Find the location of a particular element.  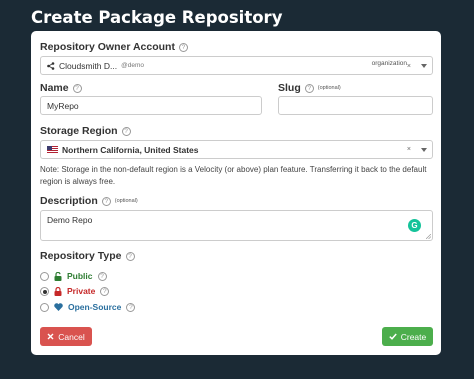

slug-label: Slug ? (optional) is located at coordinates (309, 88).